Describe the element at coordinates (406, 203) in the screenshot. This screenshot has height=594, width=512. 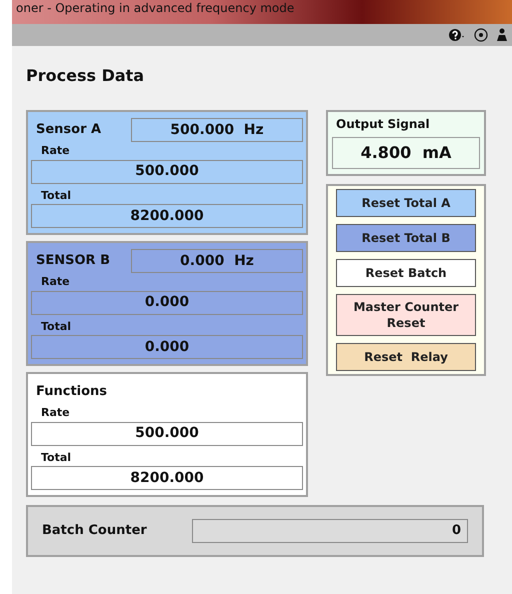
I see `reset-button: Reset Total A` at that location.